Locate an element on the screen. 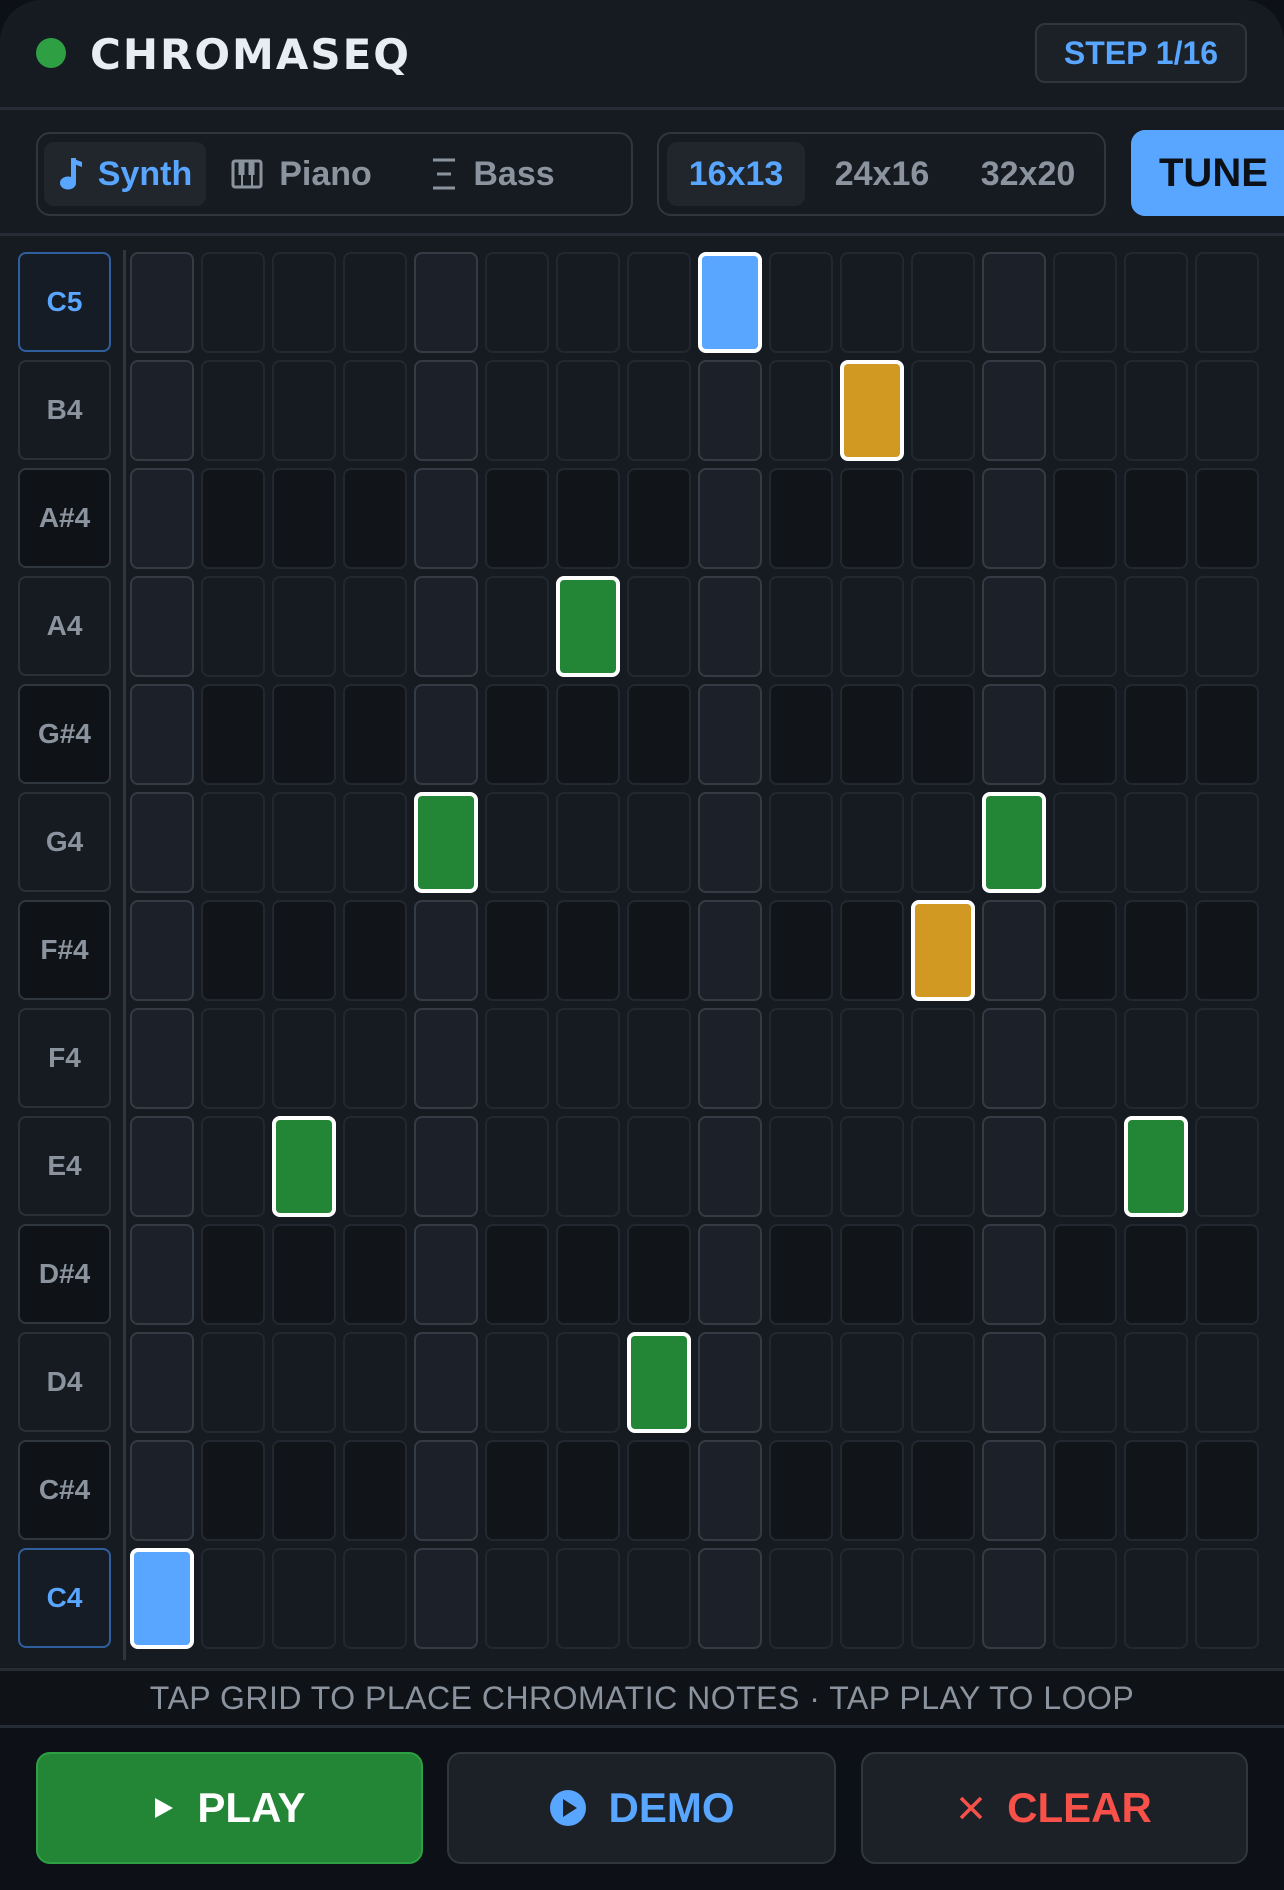 The width and height of the screenshot is (1284, 1890). note-key: D#4 is located at coordinates (64, 1274).